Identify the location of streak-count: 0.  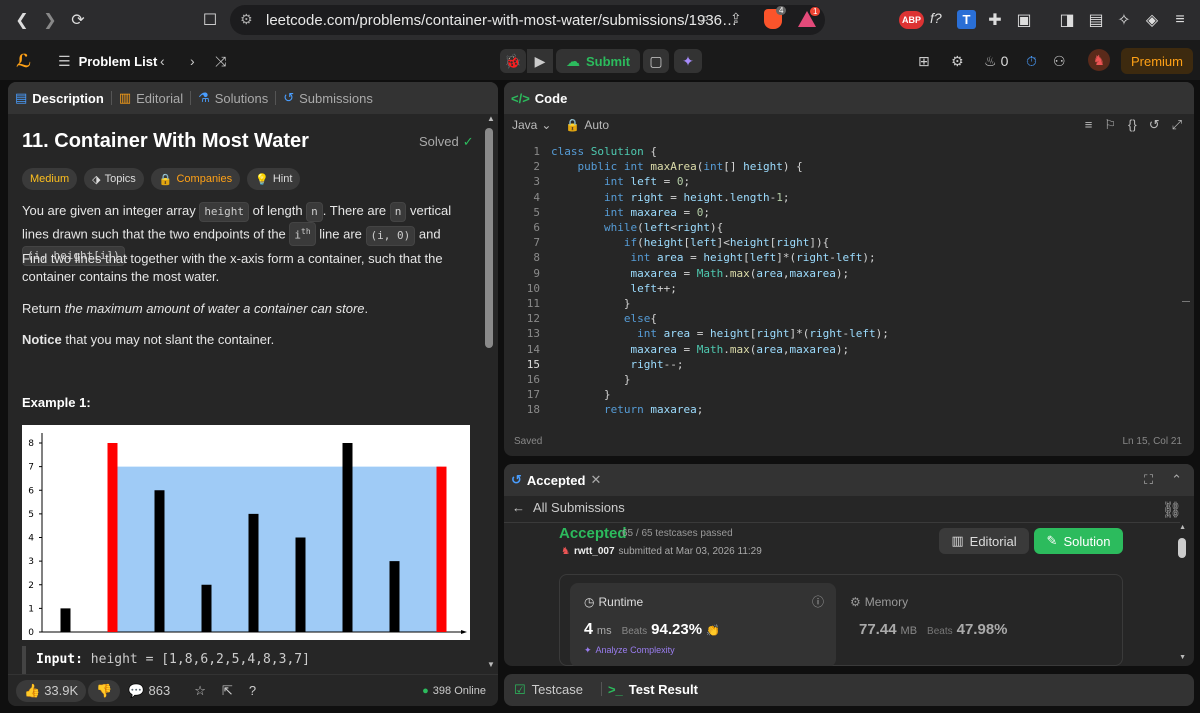
(1004, 61).